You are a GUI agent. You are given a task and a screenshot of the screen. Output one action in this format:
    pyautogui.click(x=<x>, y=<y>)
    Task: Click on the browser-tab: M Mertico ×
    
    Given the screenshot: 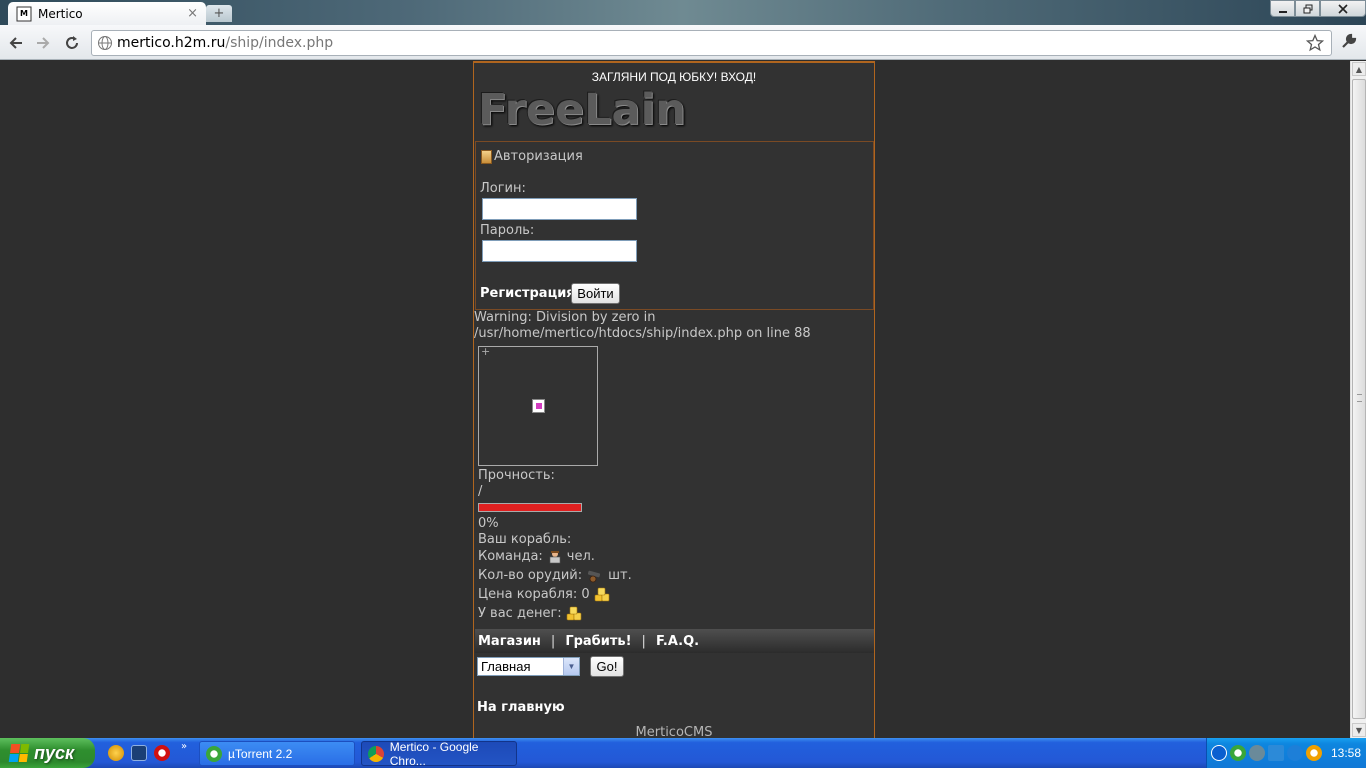 What is the action you would take?
    pyautogui.click(x=107, y=13)
    